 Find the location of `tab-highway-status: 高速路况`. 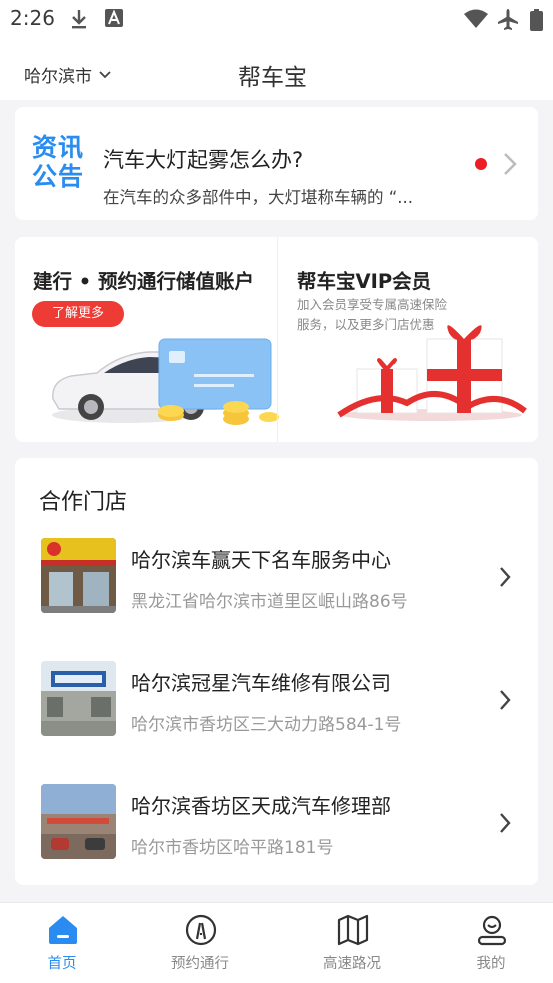

tab-highway-status: 高速路况 is located at coordinates (352, 943).